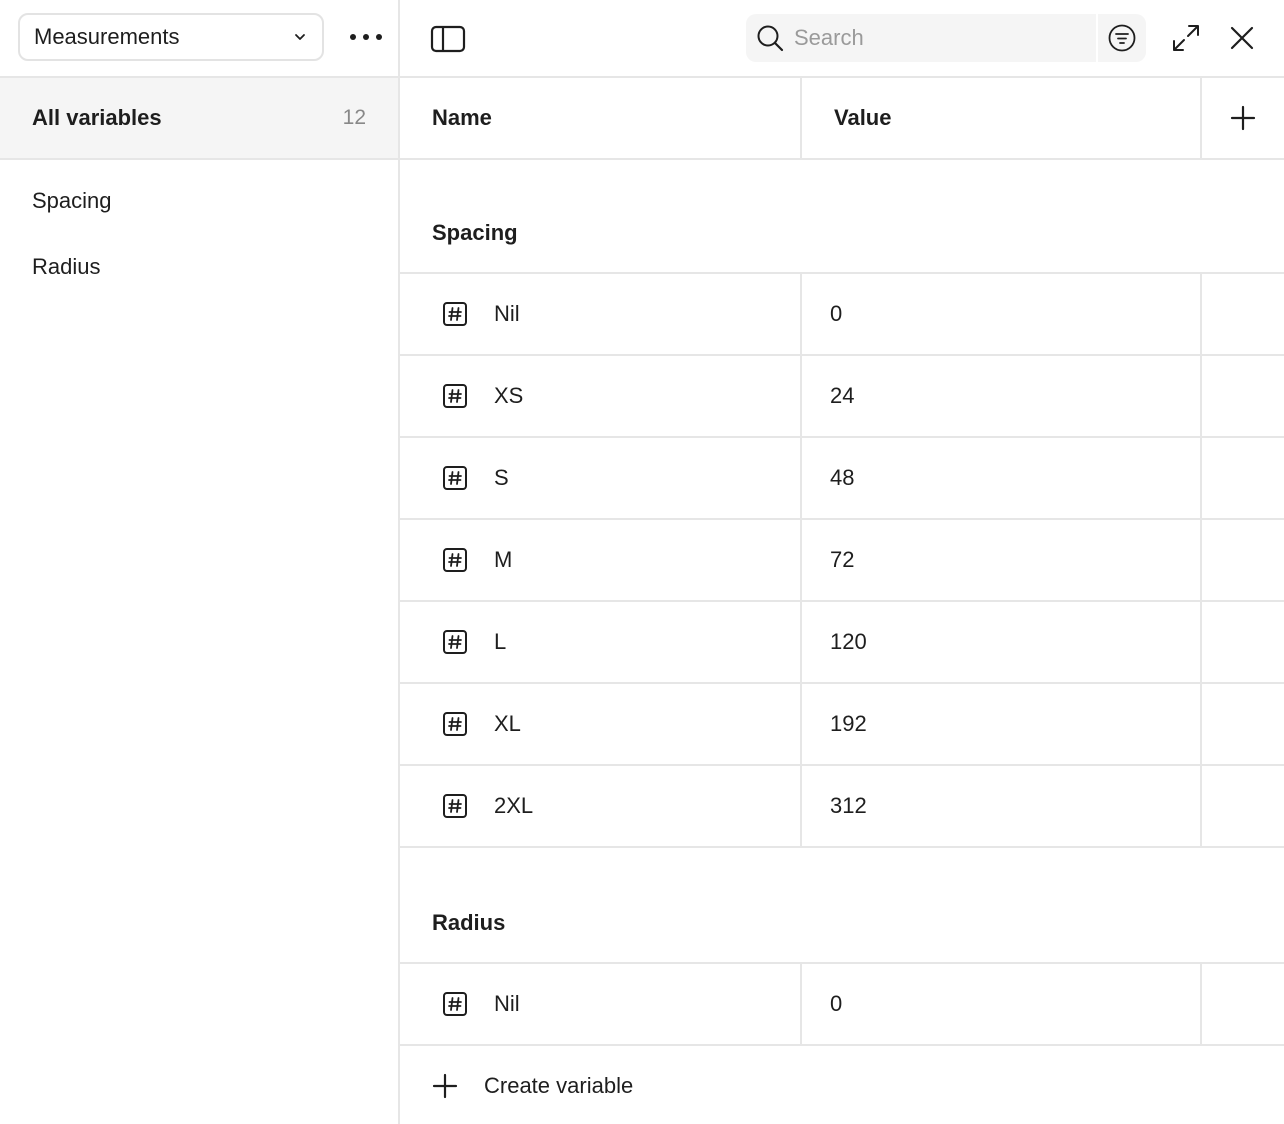  I want to click on variable-value-cell: 72, so click(1002, 560).